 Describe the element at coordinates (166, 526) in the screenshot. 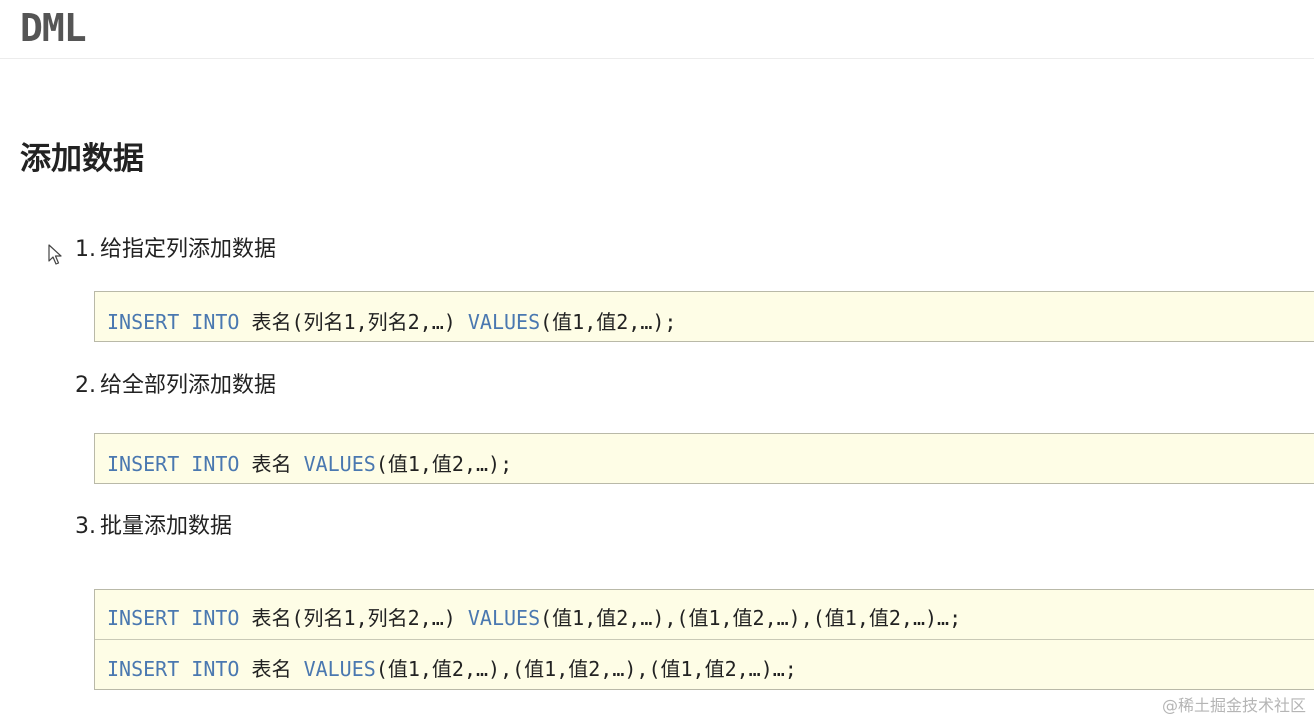

I see `step-label: 批量添加数据` at that location.